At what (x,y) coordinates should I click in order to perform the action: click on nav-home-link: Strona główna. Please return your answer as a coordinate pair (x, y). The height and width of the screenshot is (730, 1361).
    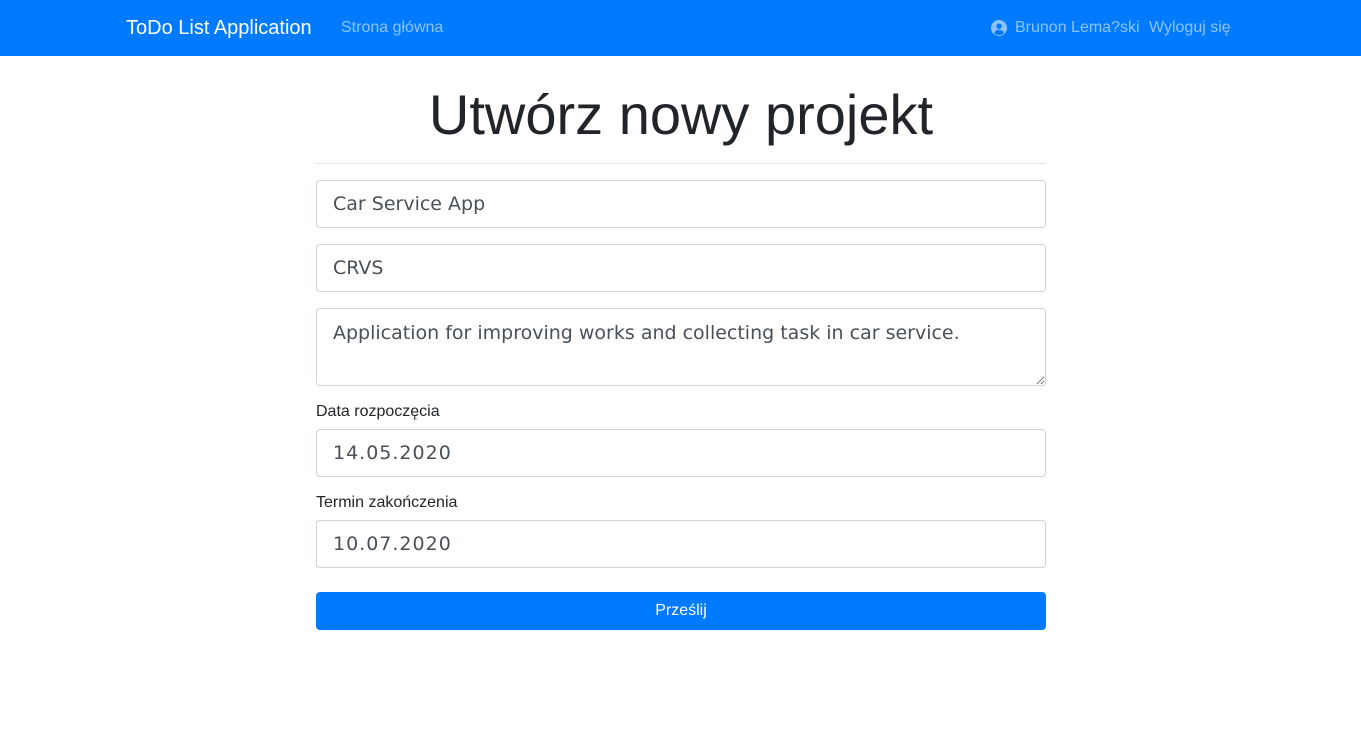
    Looking at the image, I should click on (392, 28).